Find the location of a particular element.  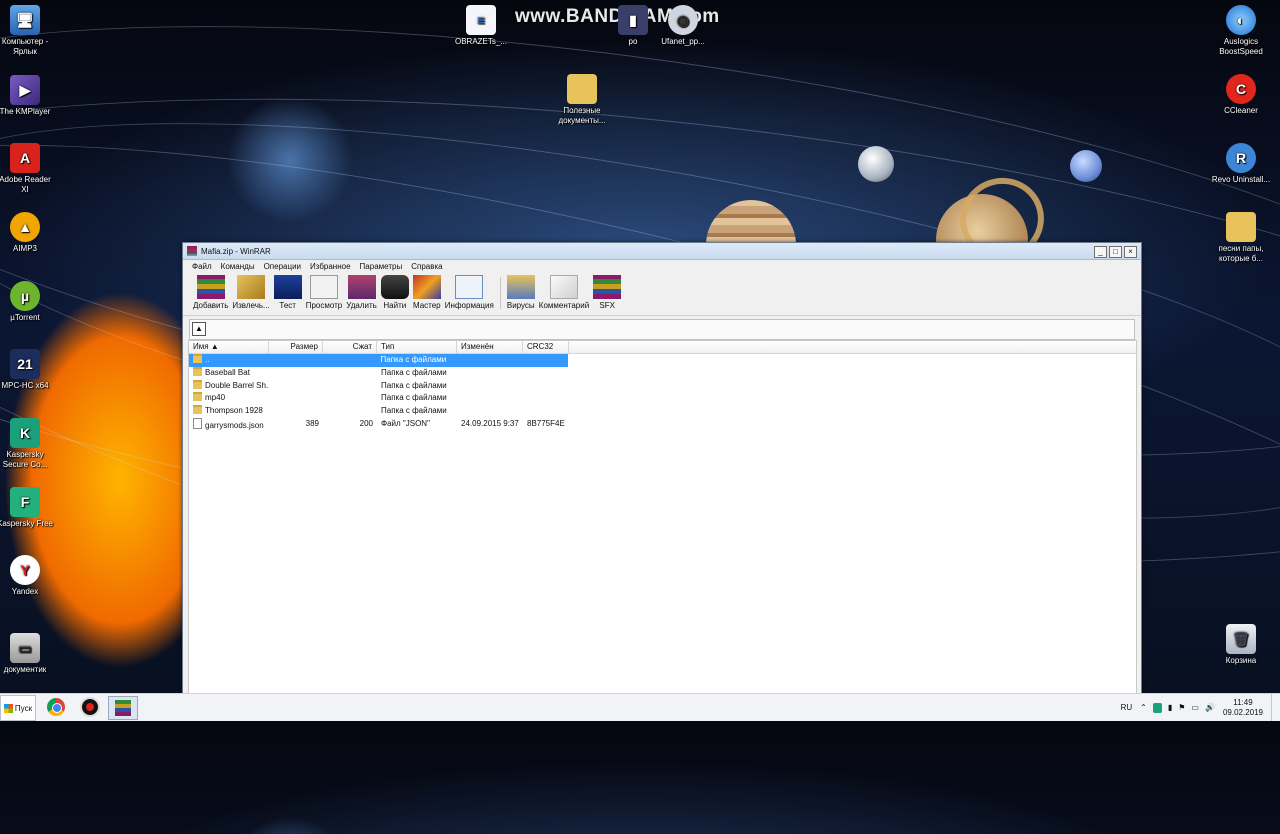

menu-favorites: Избранное is located at coordinates (330, 266).